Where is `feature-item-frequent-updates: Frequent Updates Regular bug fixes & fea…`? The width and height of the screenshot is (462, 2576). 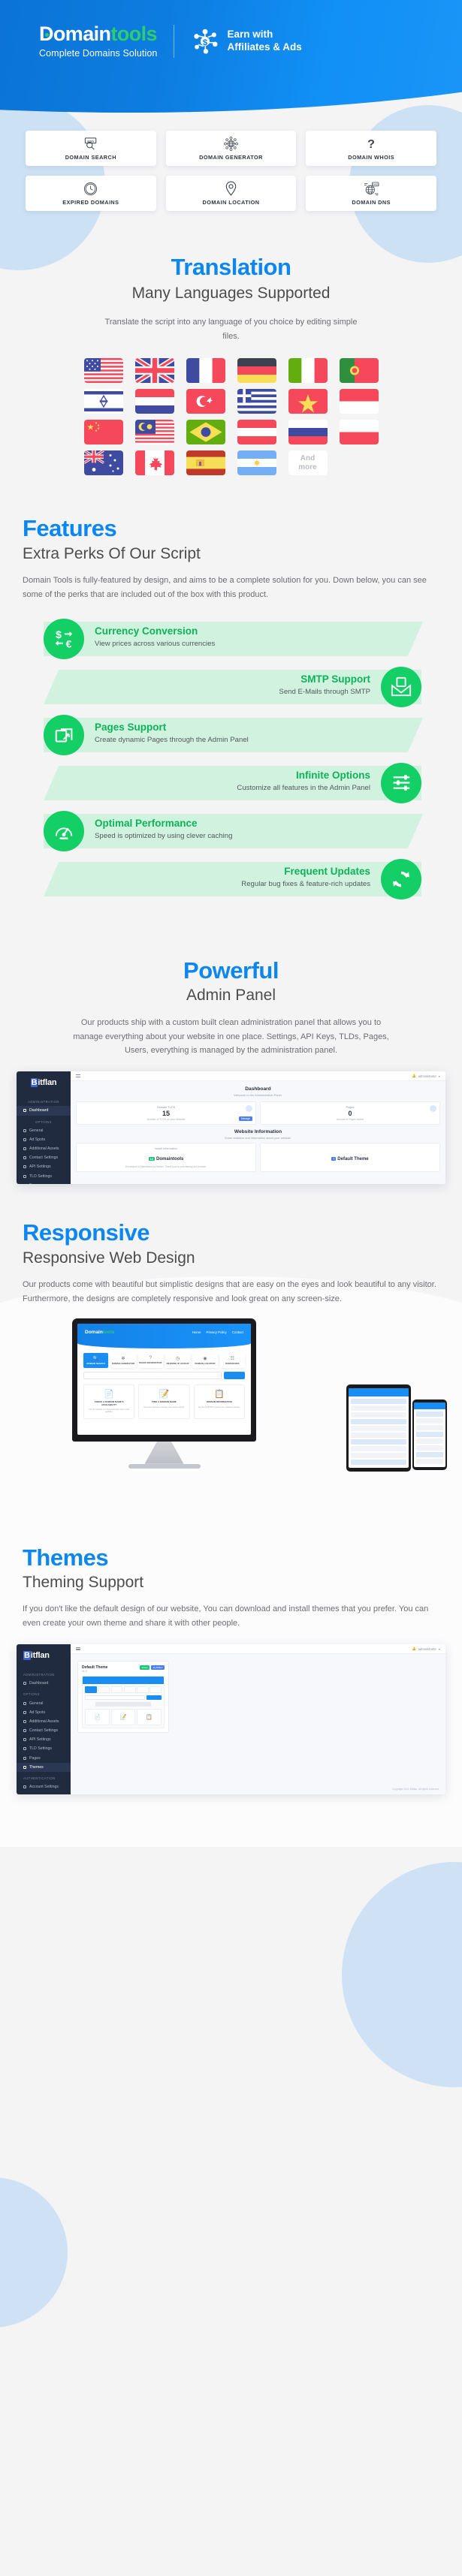 feature-item-frequent-updates: Frequent Updates Regular bug fixes & fea… is located at coordinates (231, 878).